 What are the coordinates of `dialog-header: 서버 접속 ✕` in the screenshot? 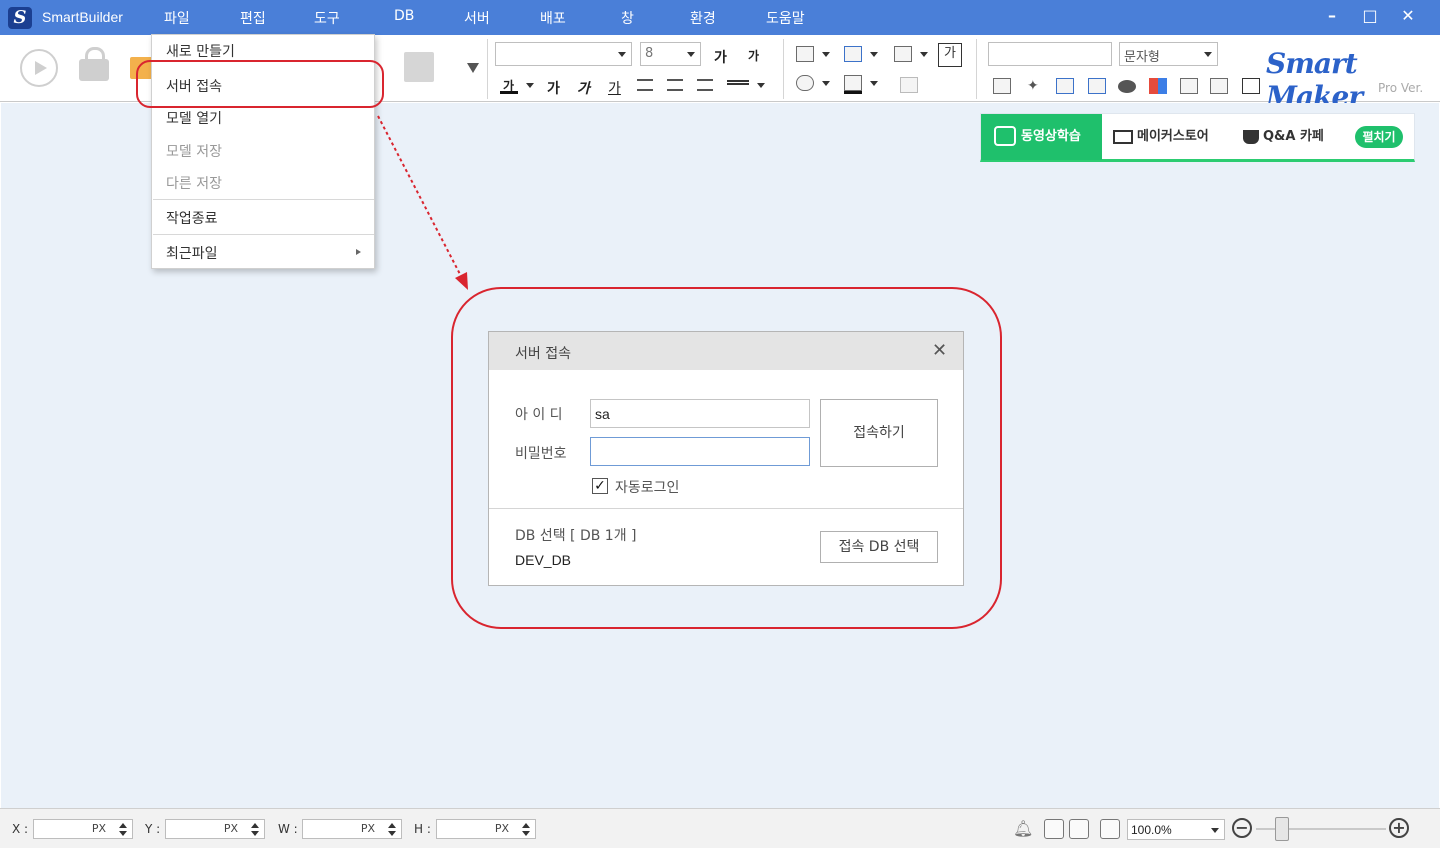 It's located at (726, 351).